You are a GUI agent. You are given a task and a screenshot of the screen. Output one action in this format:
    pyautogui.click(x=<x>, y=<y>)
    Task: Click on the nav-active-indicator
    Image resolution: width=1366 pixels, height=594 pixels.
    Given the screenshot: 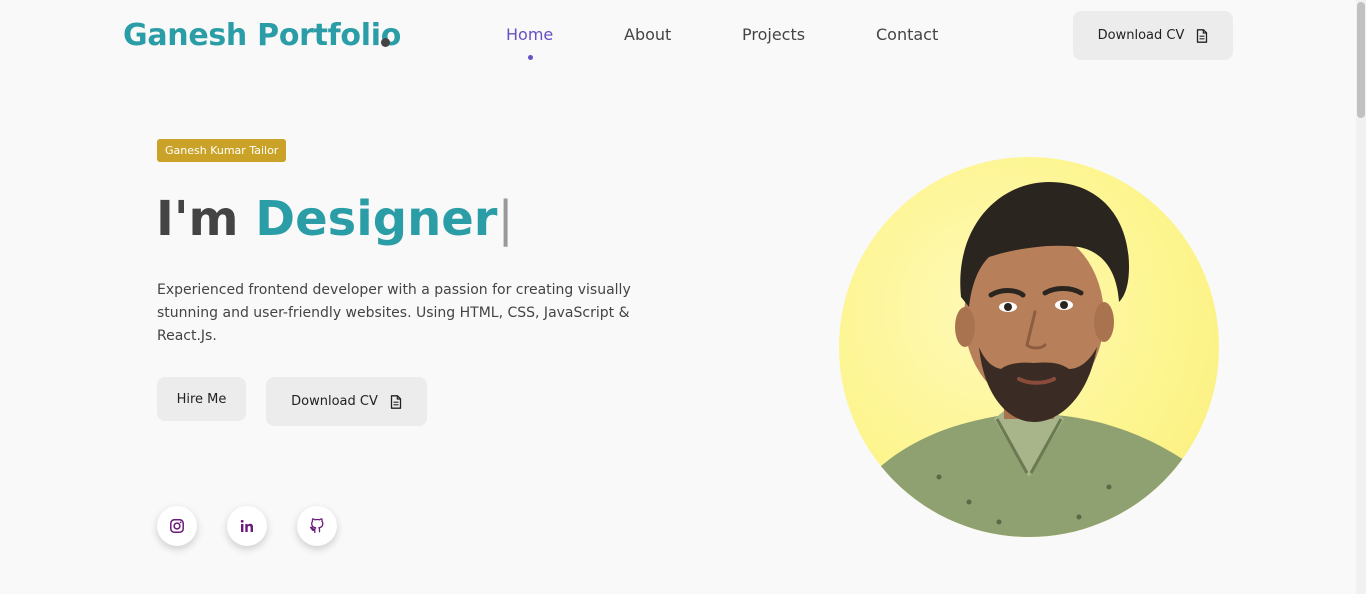 What is the action you would take?
    pyautogui.click(x=530, y=57)
    